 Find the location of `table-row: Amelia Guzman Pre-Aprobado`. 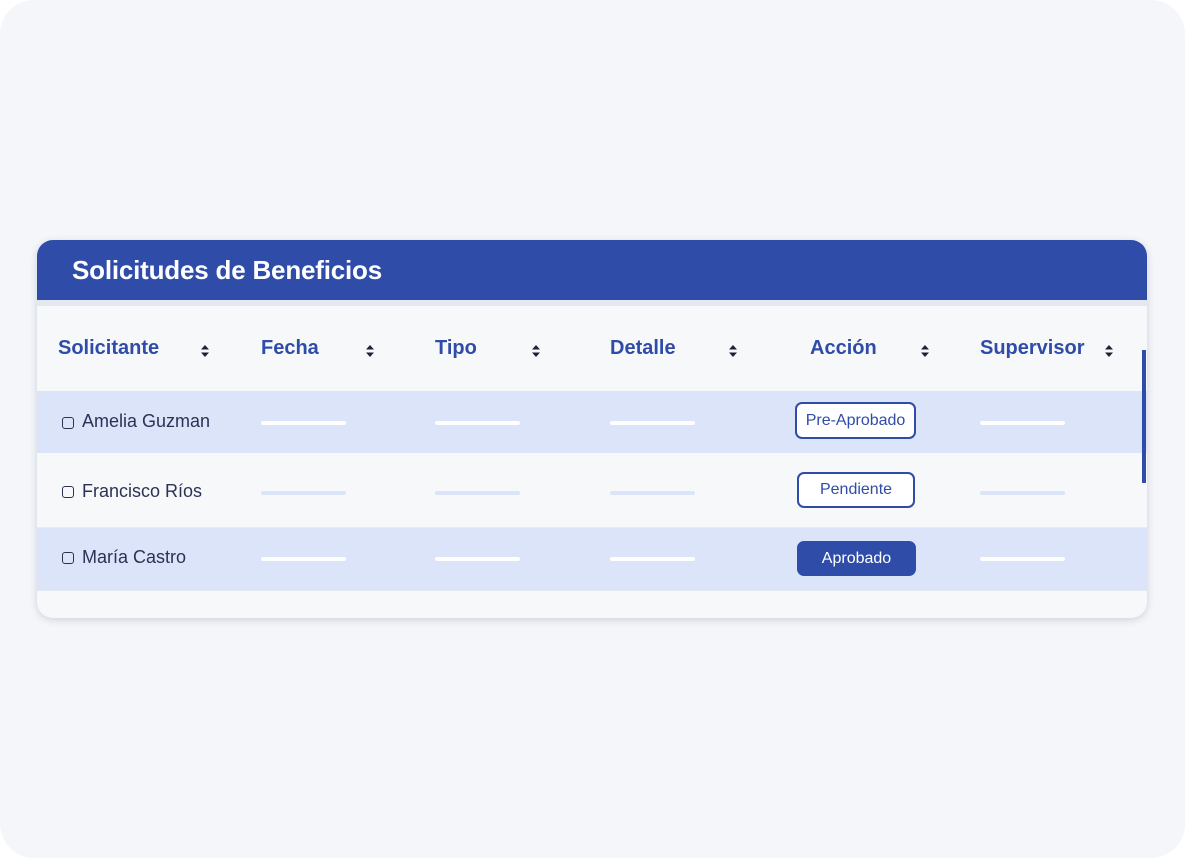

table-row: Amelia Guzman Pre-Aprobado is located at coordinates (592, 422).